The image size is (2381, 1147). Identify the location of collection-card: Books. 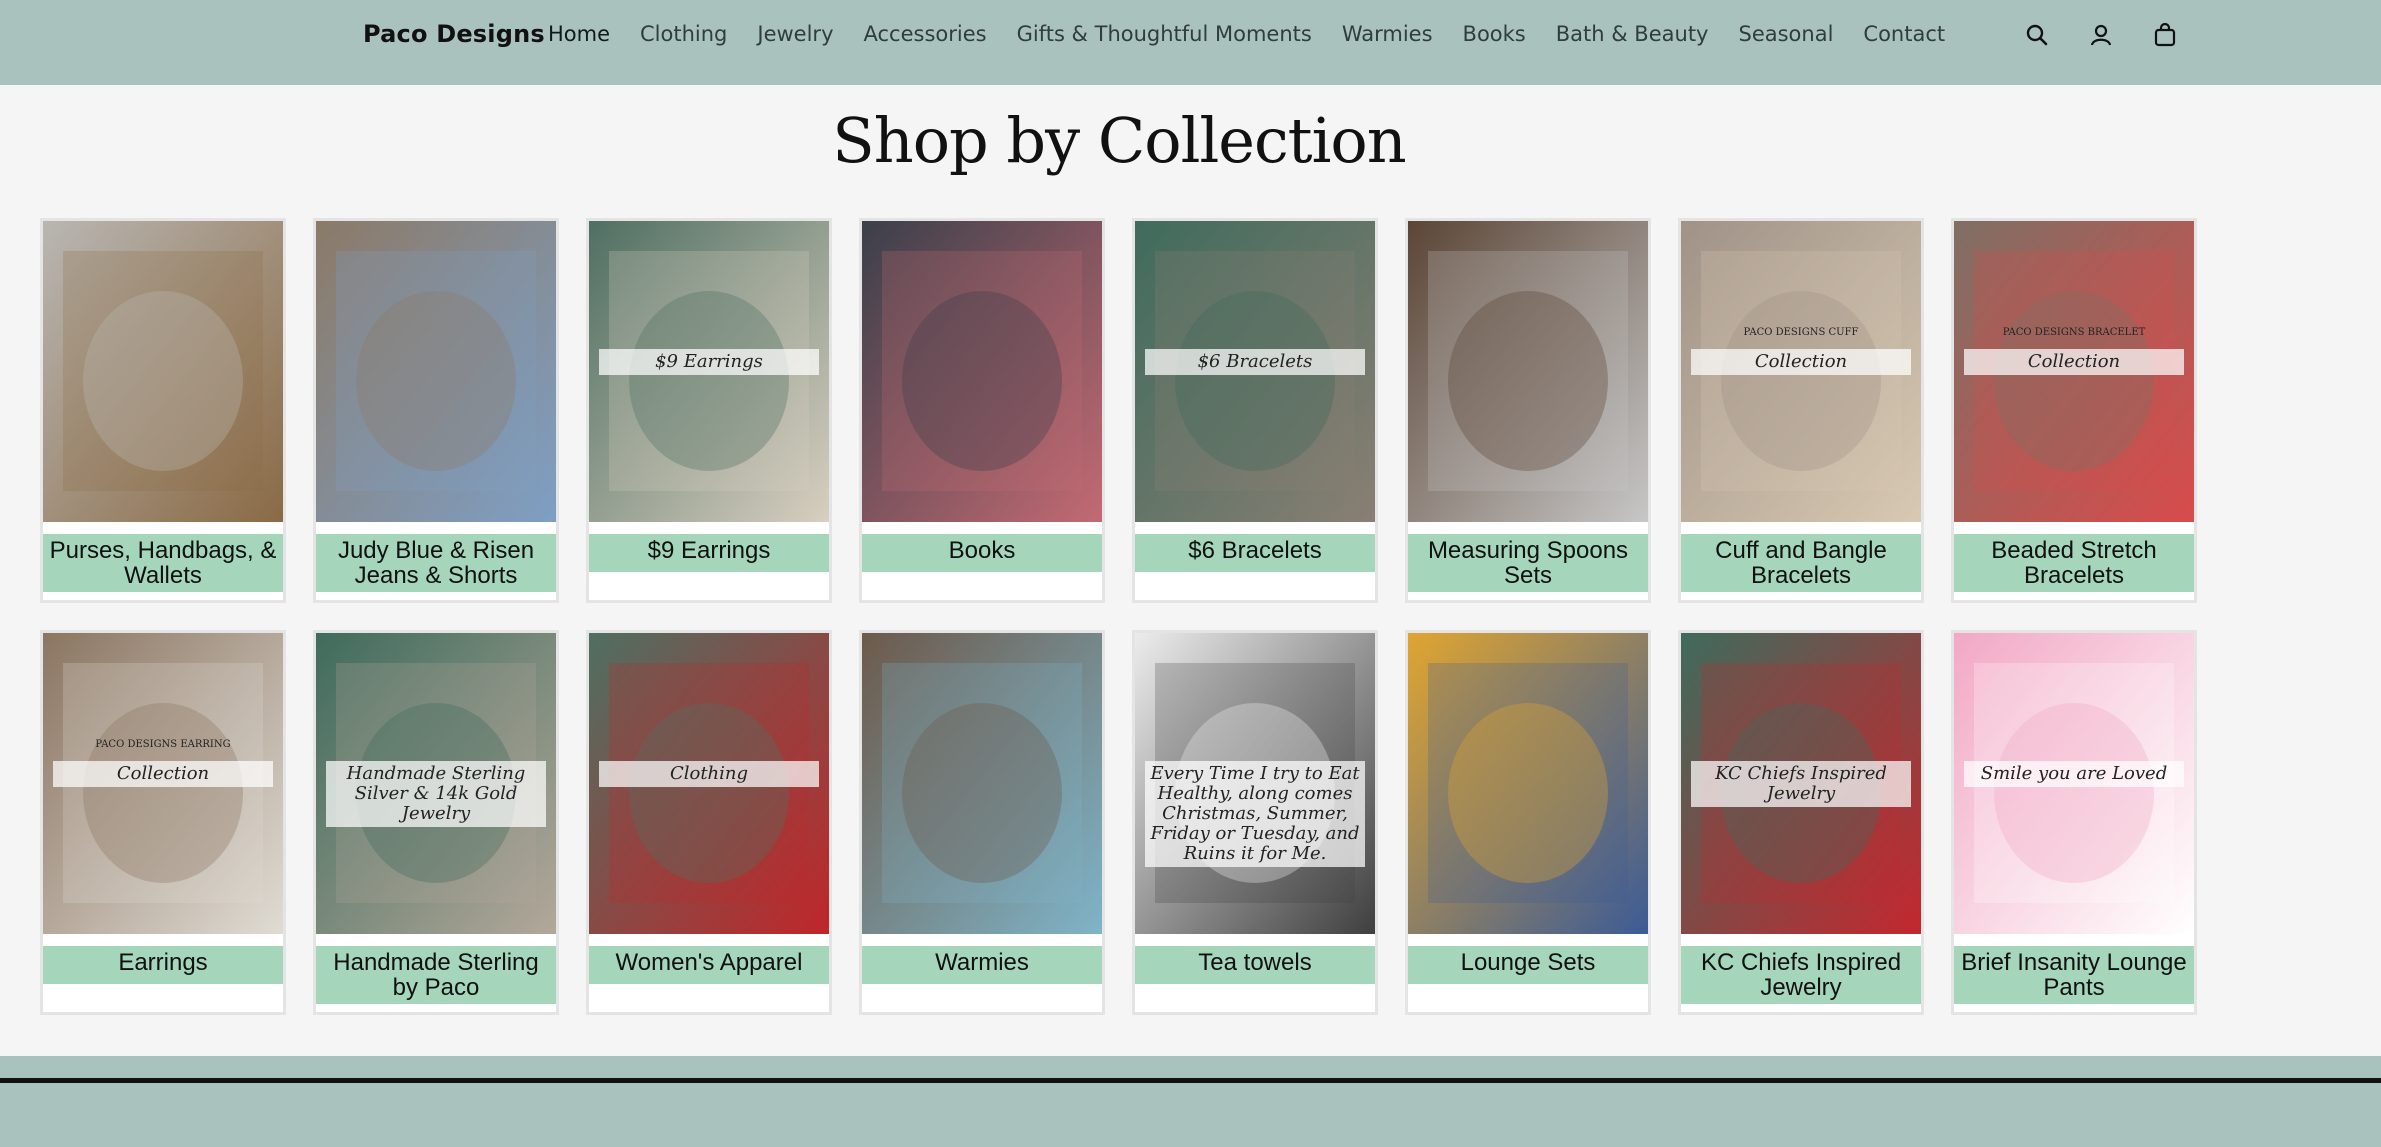
(982, 410).